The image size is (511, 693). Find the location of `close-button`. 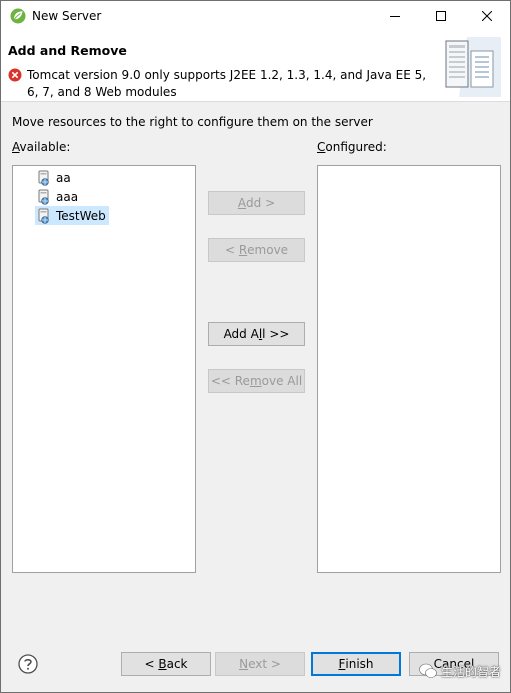

close-button is located at coordinates (487, 16).